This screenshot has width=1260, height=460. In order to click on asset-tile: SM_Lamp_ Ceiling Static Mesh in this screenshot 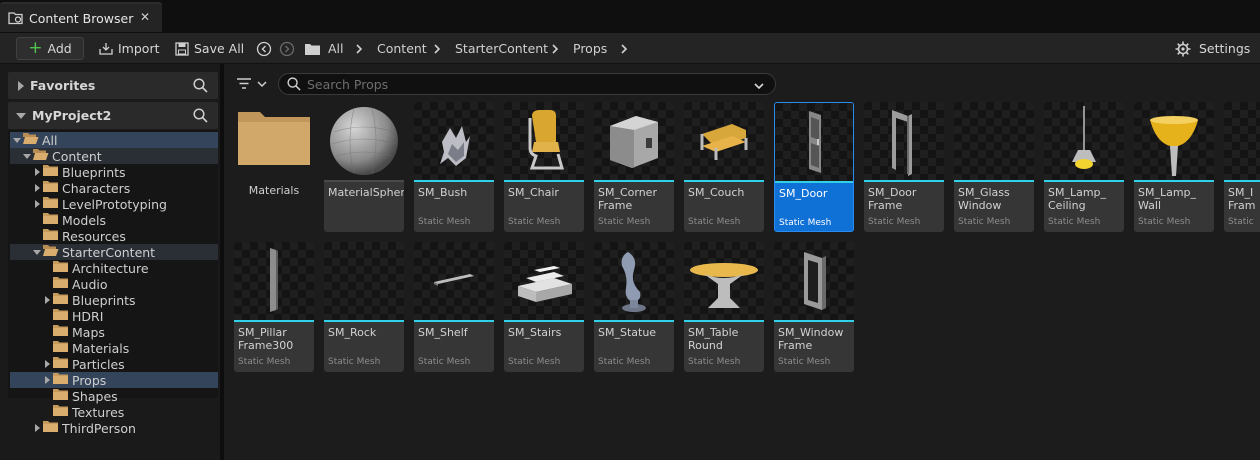, I will do `click(1084, 167)`.